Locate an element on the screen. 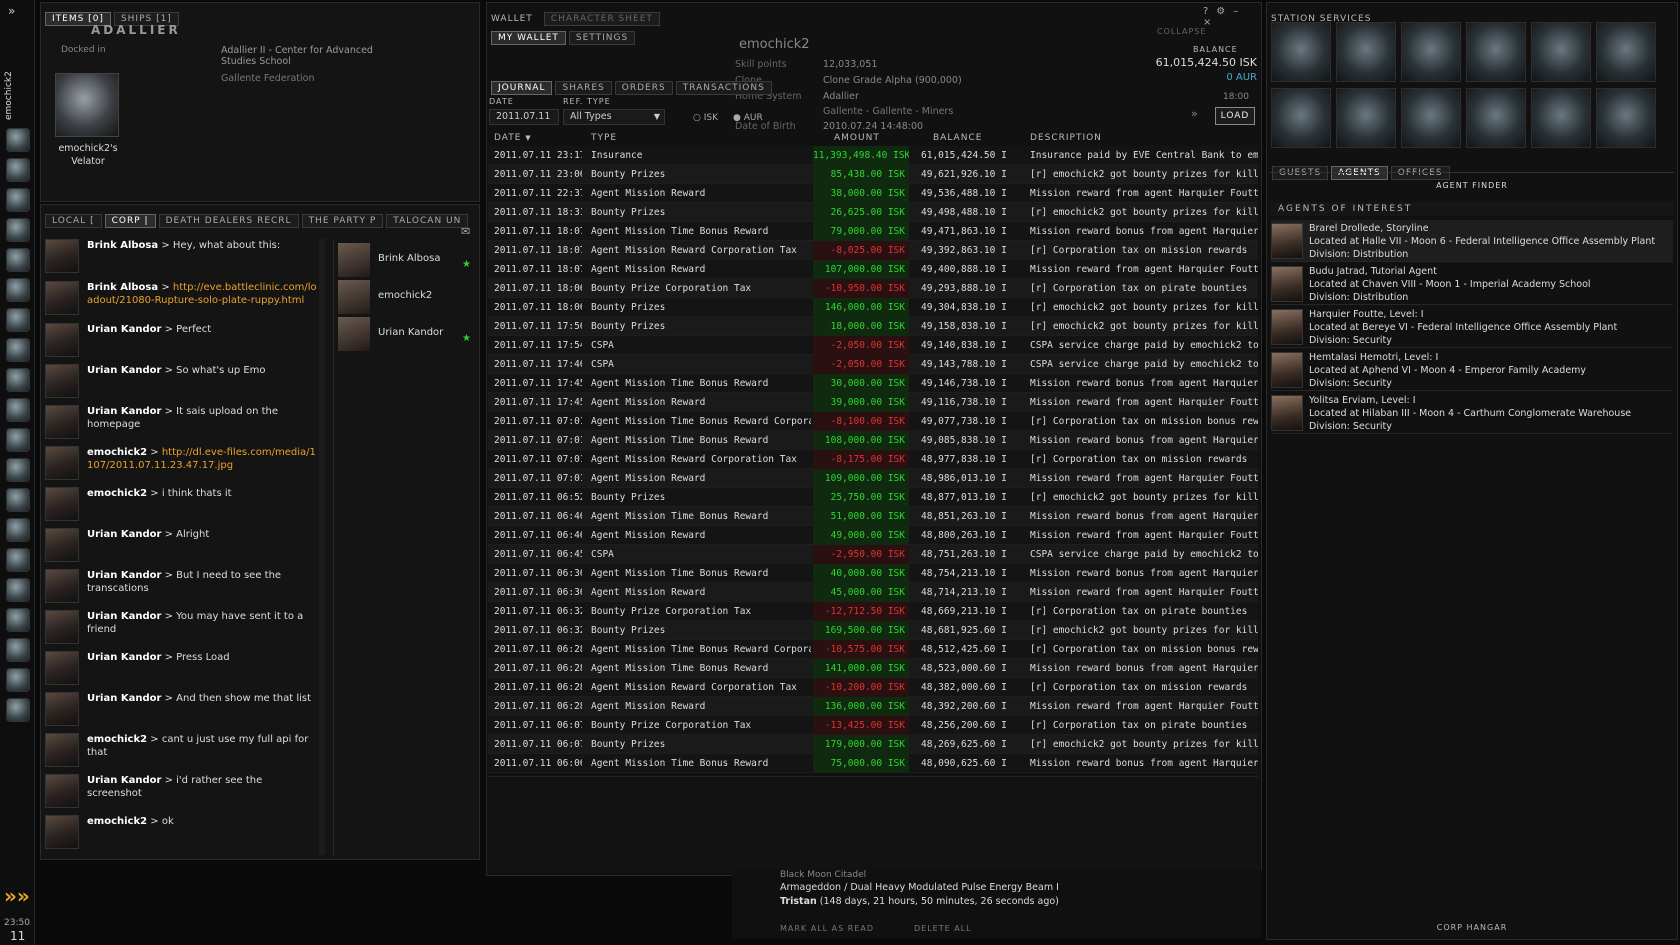 The height and width of the screenshot is (945, 1680). industry-icon is located at coordinates (18, 440).